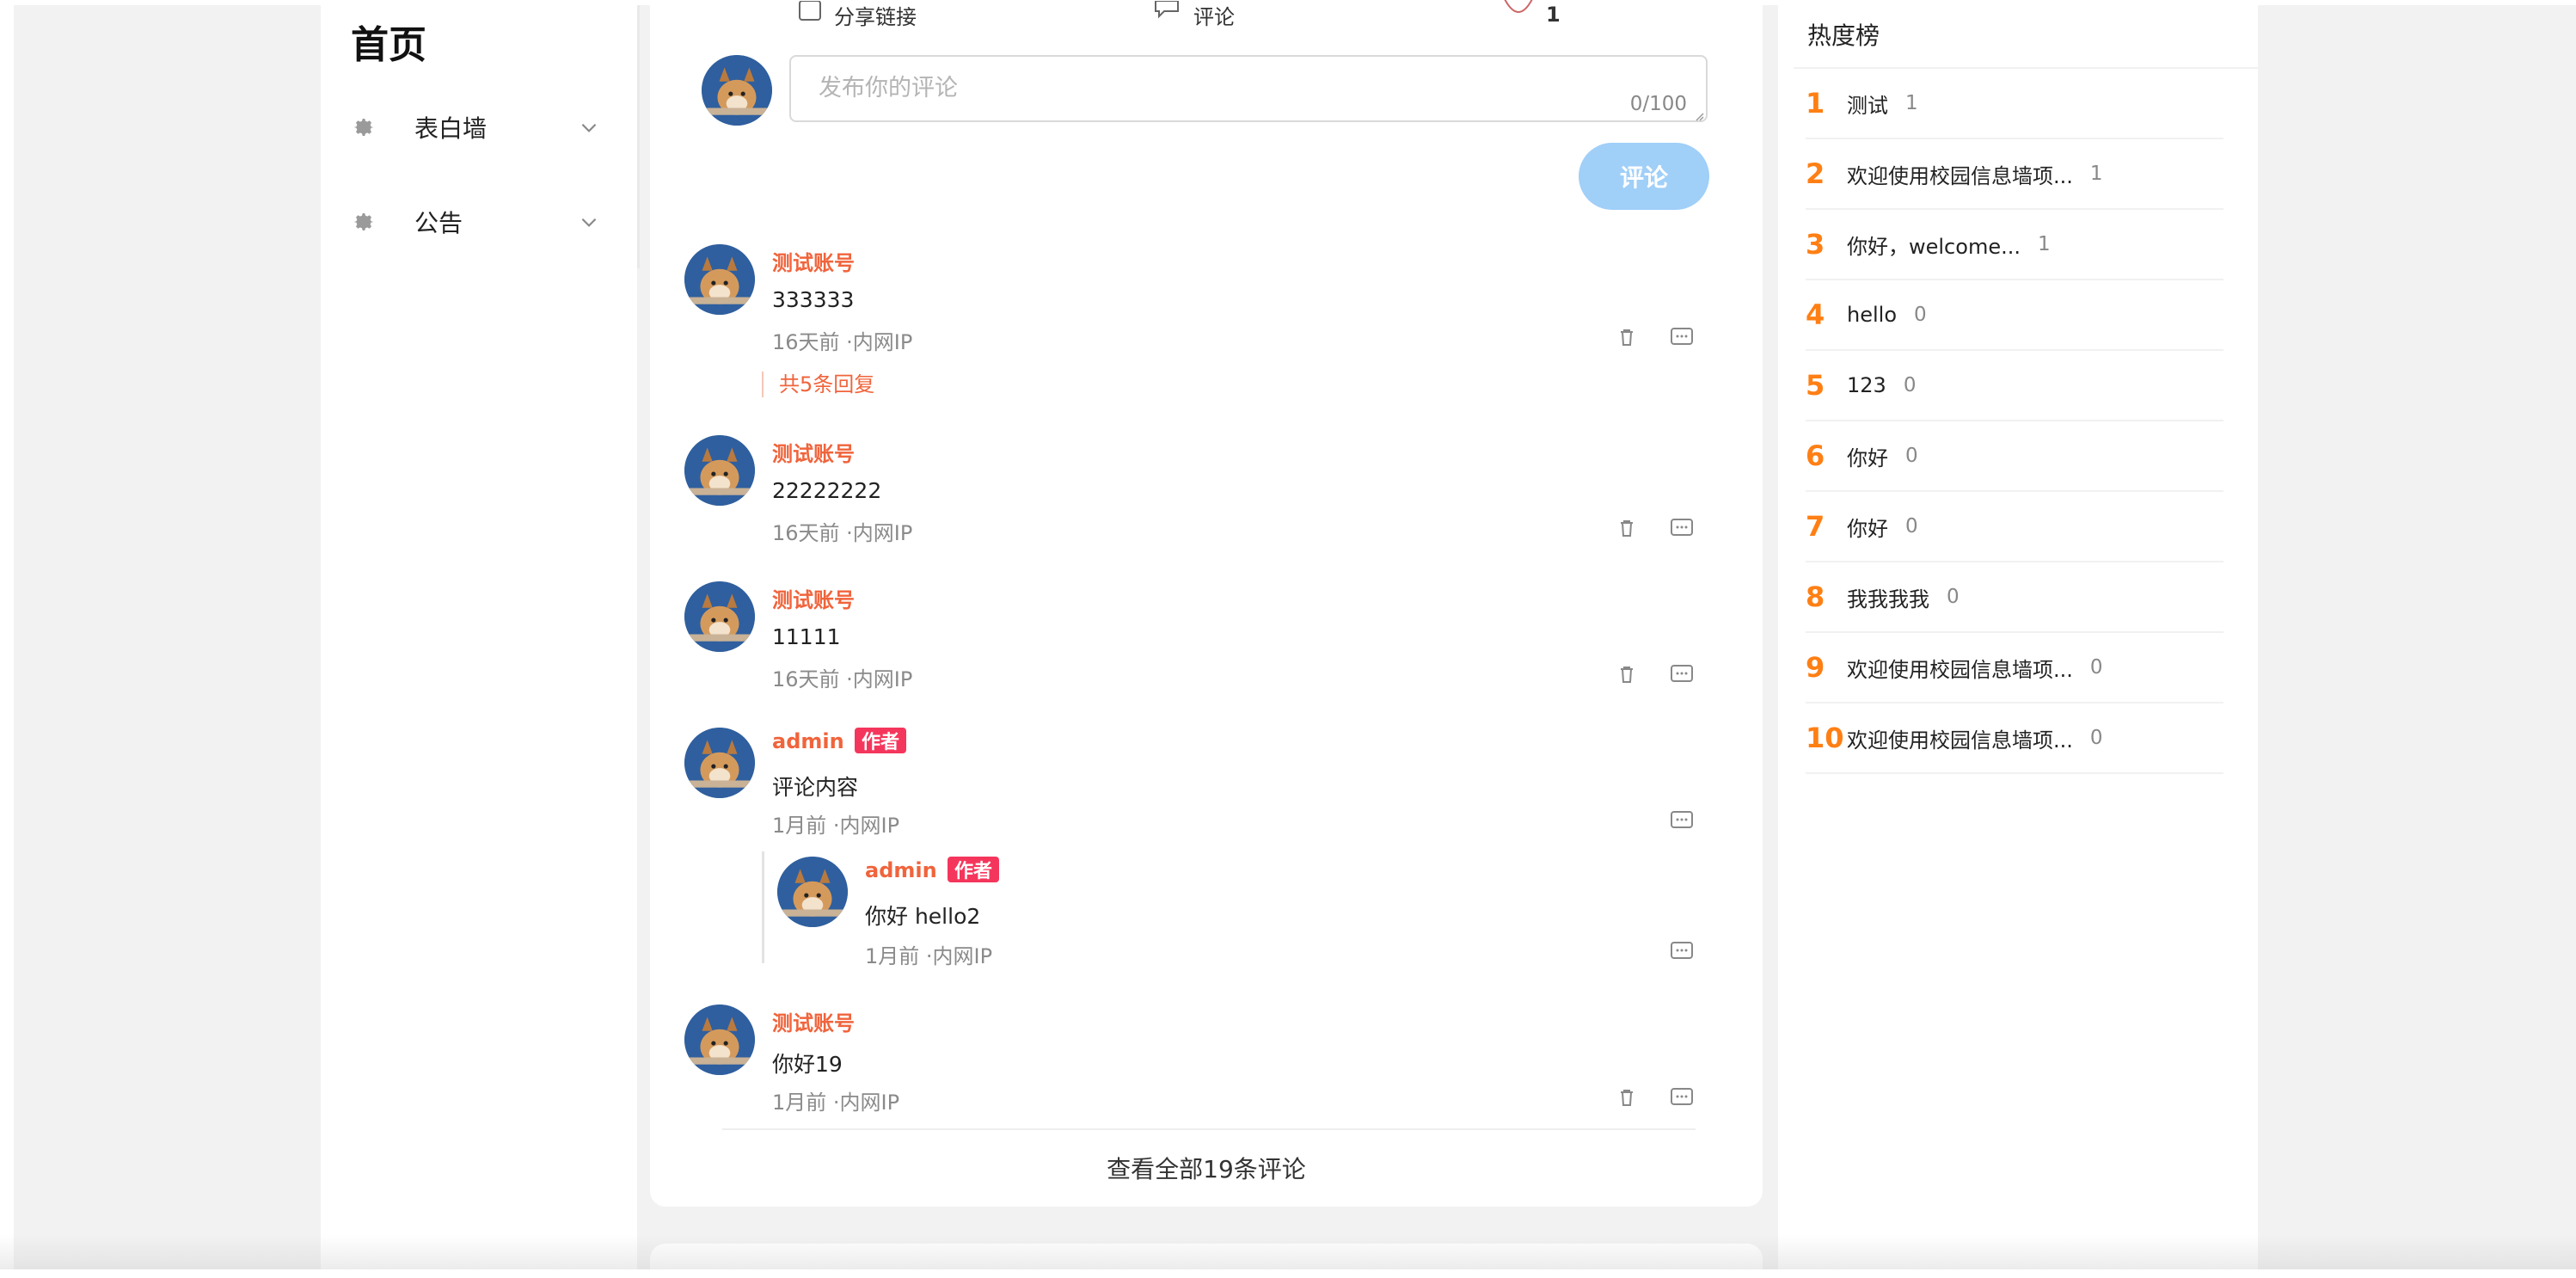 Image resolution: width=2576 pixels, height=1278 pixels. I want to click on hot-list-item: 1 测试 1, so click(2015, 104).